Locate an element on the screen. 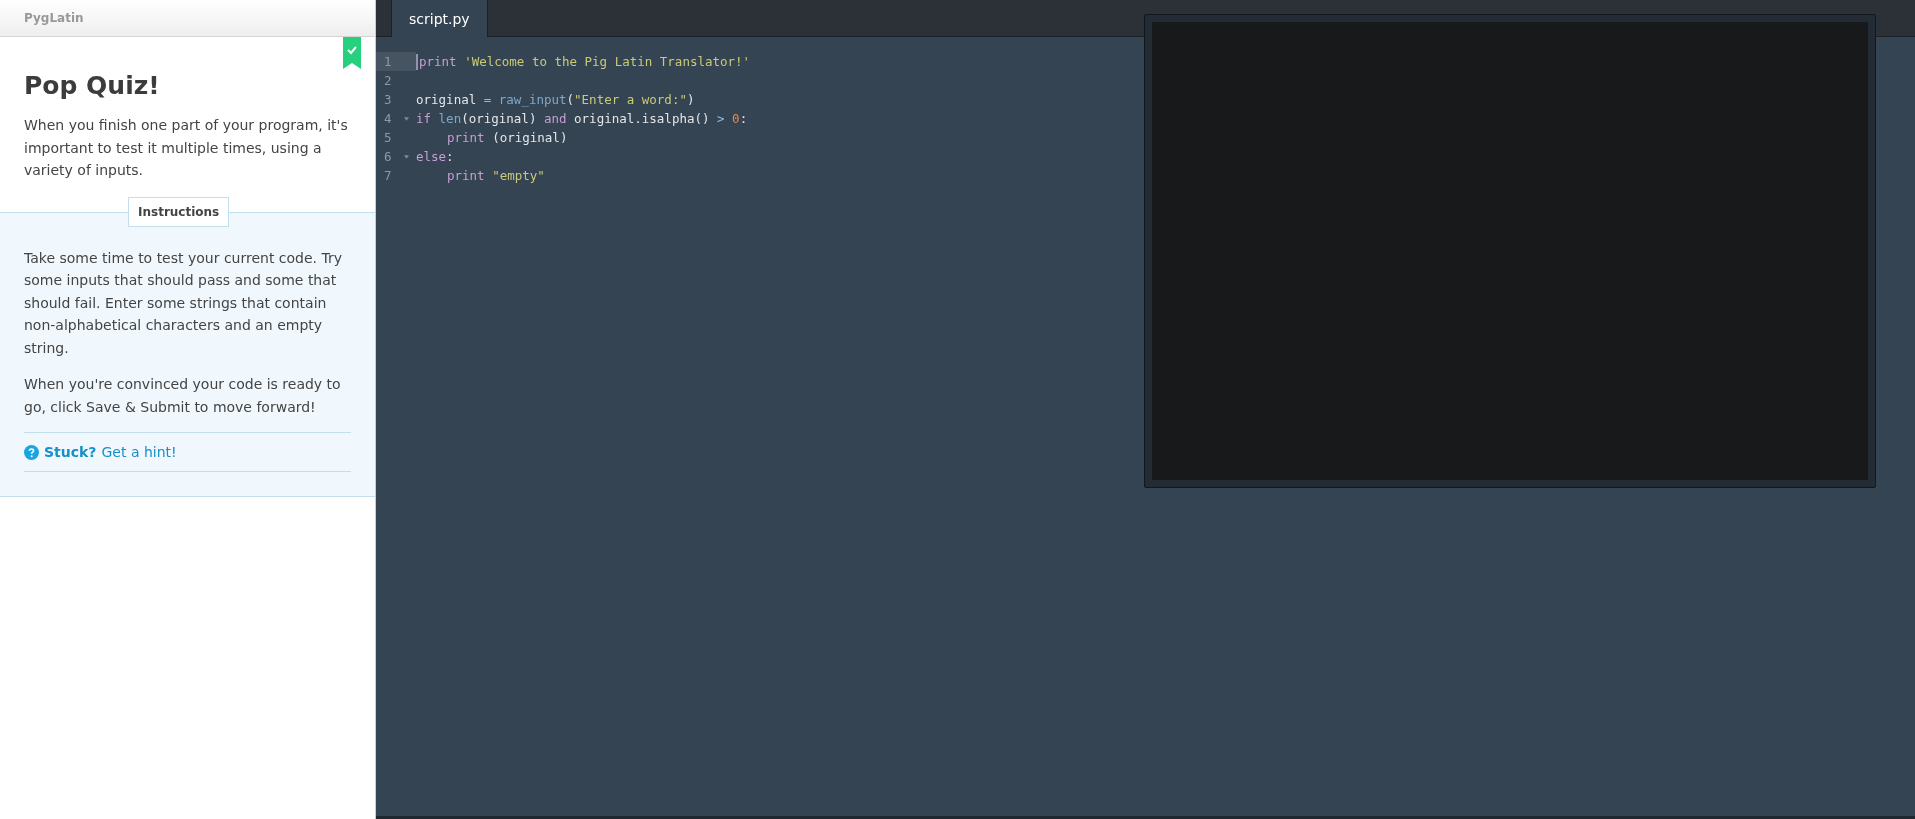 This screenshot has width=1915, height=819. line-number: 3 is located at coordinates (388, 100).